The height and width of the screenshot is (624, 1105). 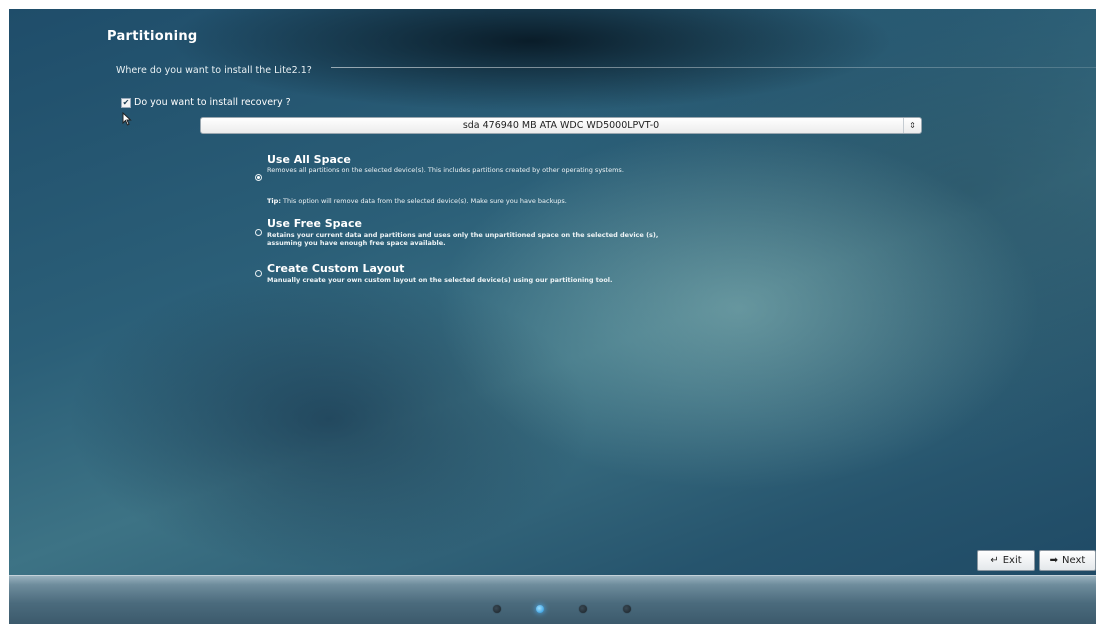 I want to click on exit-button-label: Exit, so click(x=1012, y=560).